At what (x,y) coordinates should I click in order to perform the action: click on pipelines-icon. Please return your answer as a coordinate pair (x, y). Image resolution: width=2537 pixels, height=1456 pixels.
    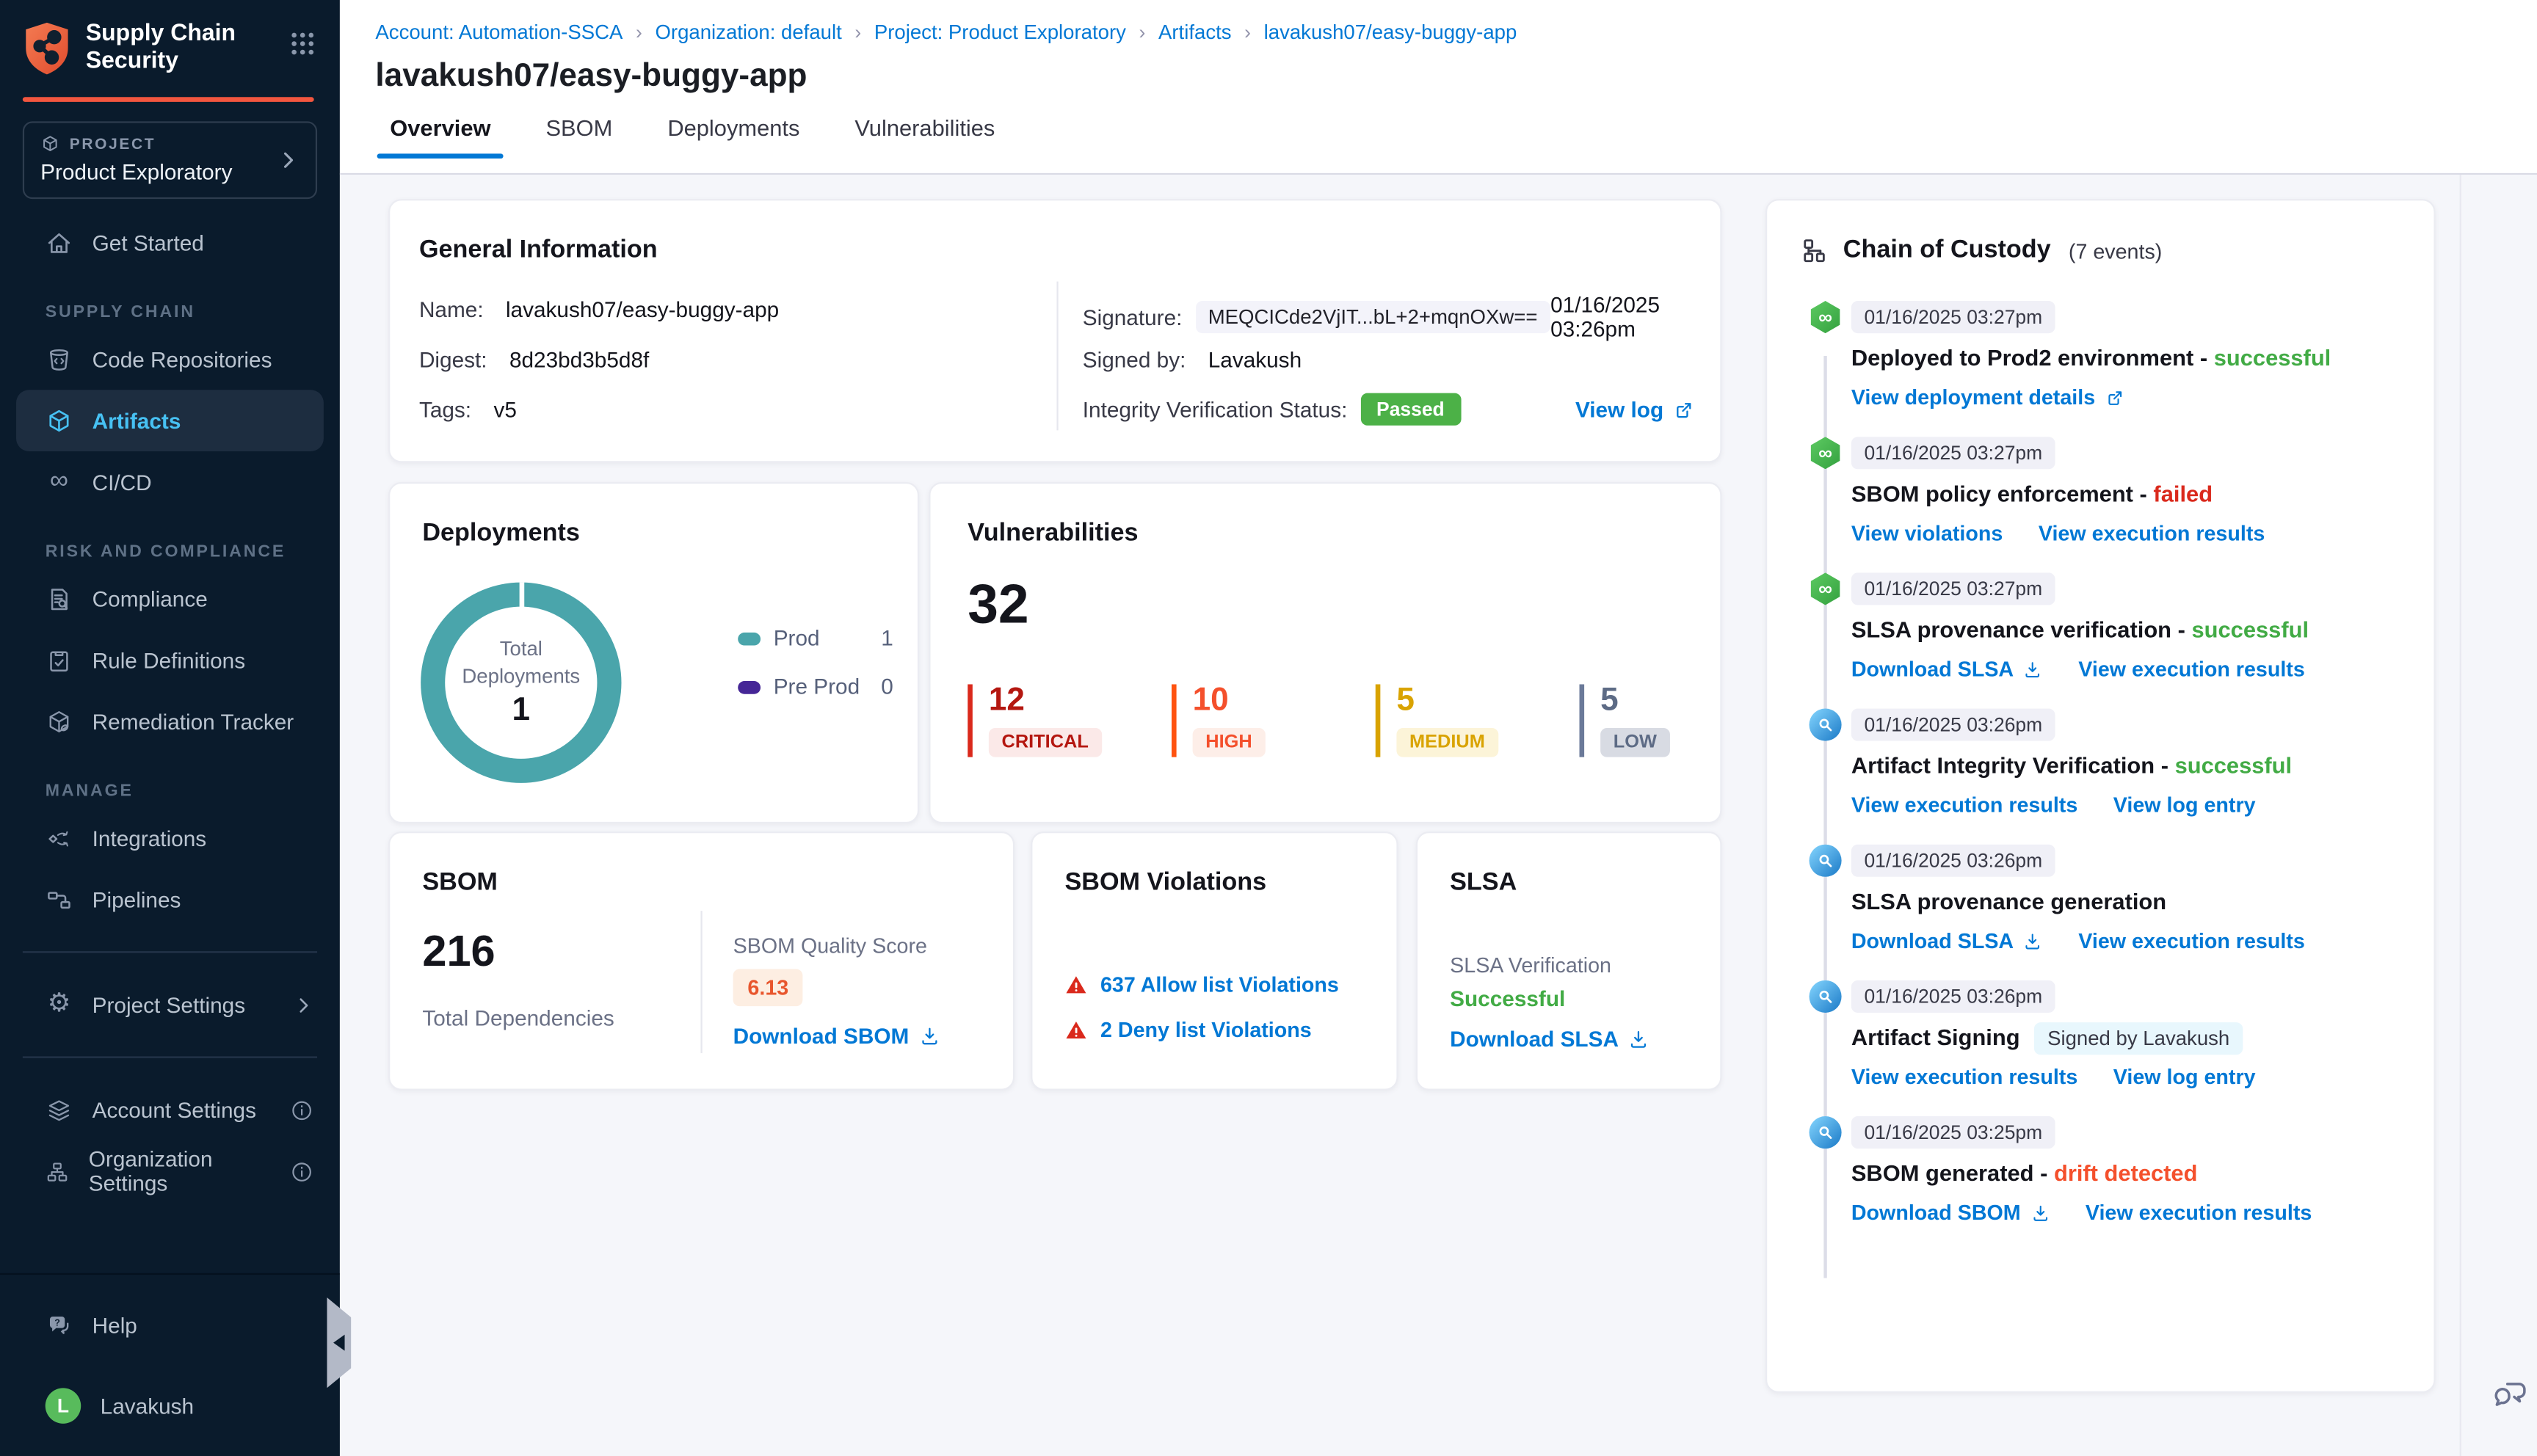
    Looking at the image, I should click on (60, 901).